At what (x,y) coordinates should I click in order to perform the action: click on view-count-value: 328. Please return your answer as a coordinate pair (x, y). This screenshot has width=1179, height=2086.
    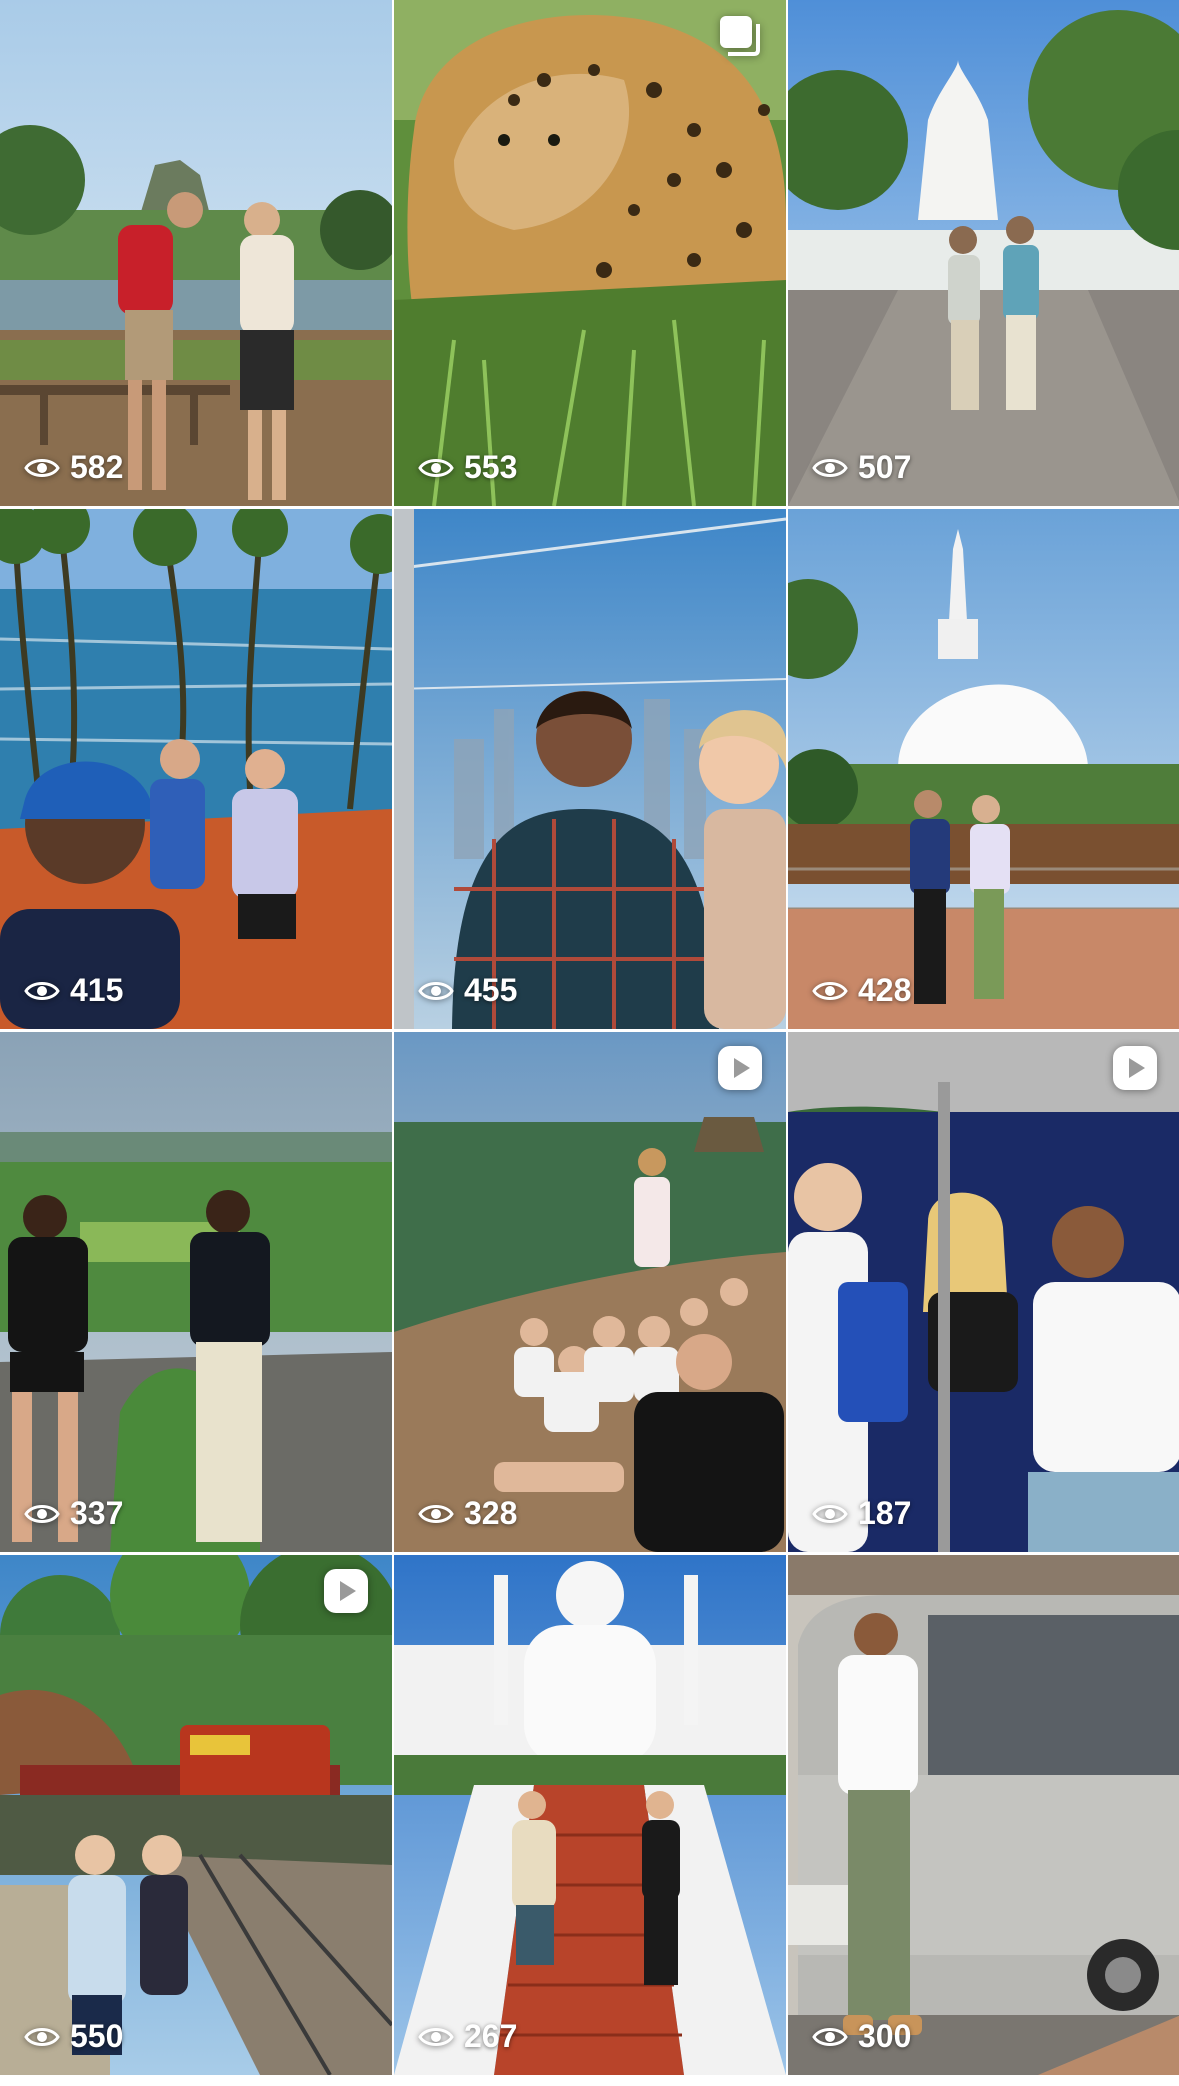
    Looking at the image, I should click on (491, 1513).